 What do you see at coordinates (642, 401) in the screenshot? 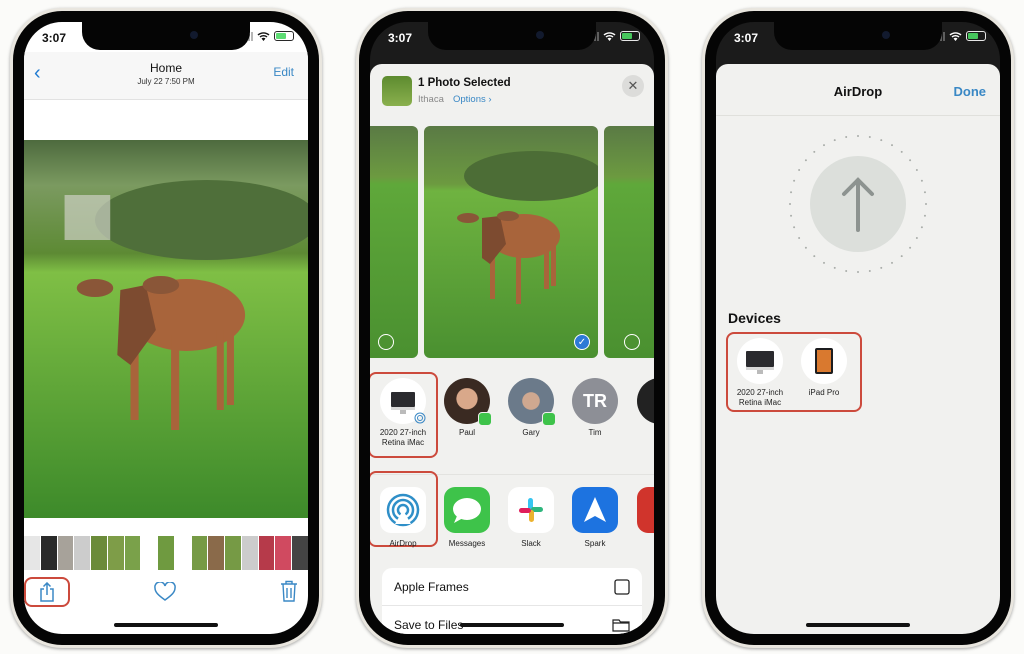
I see `suggestion-partial` at bounding box center [642, 401].